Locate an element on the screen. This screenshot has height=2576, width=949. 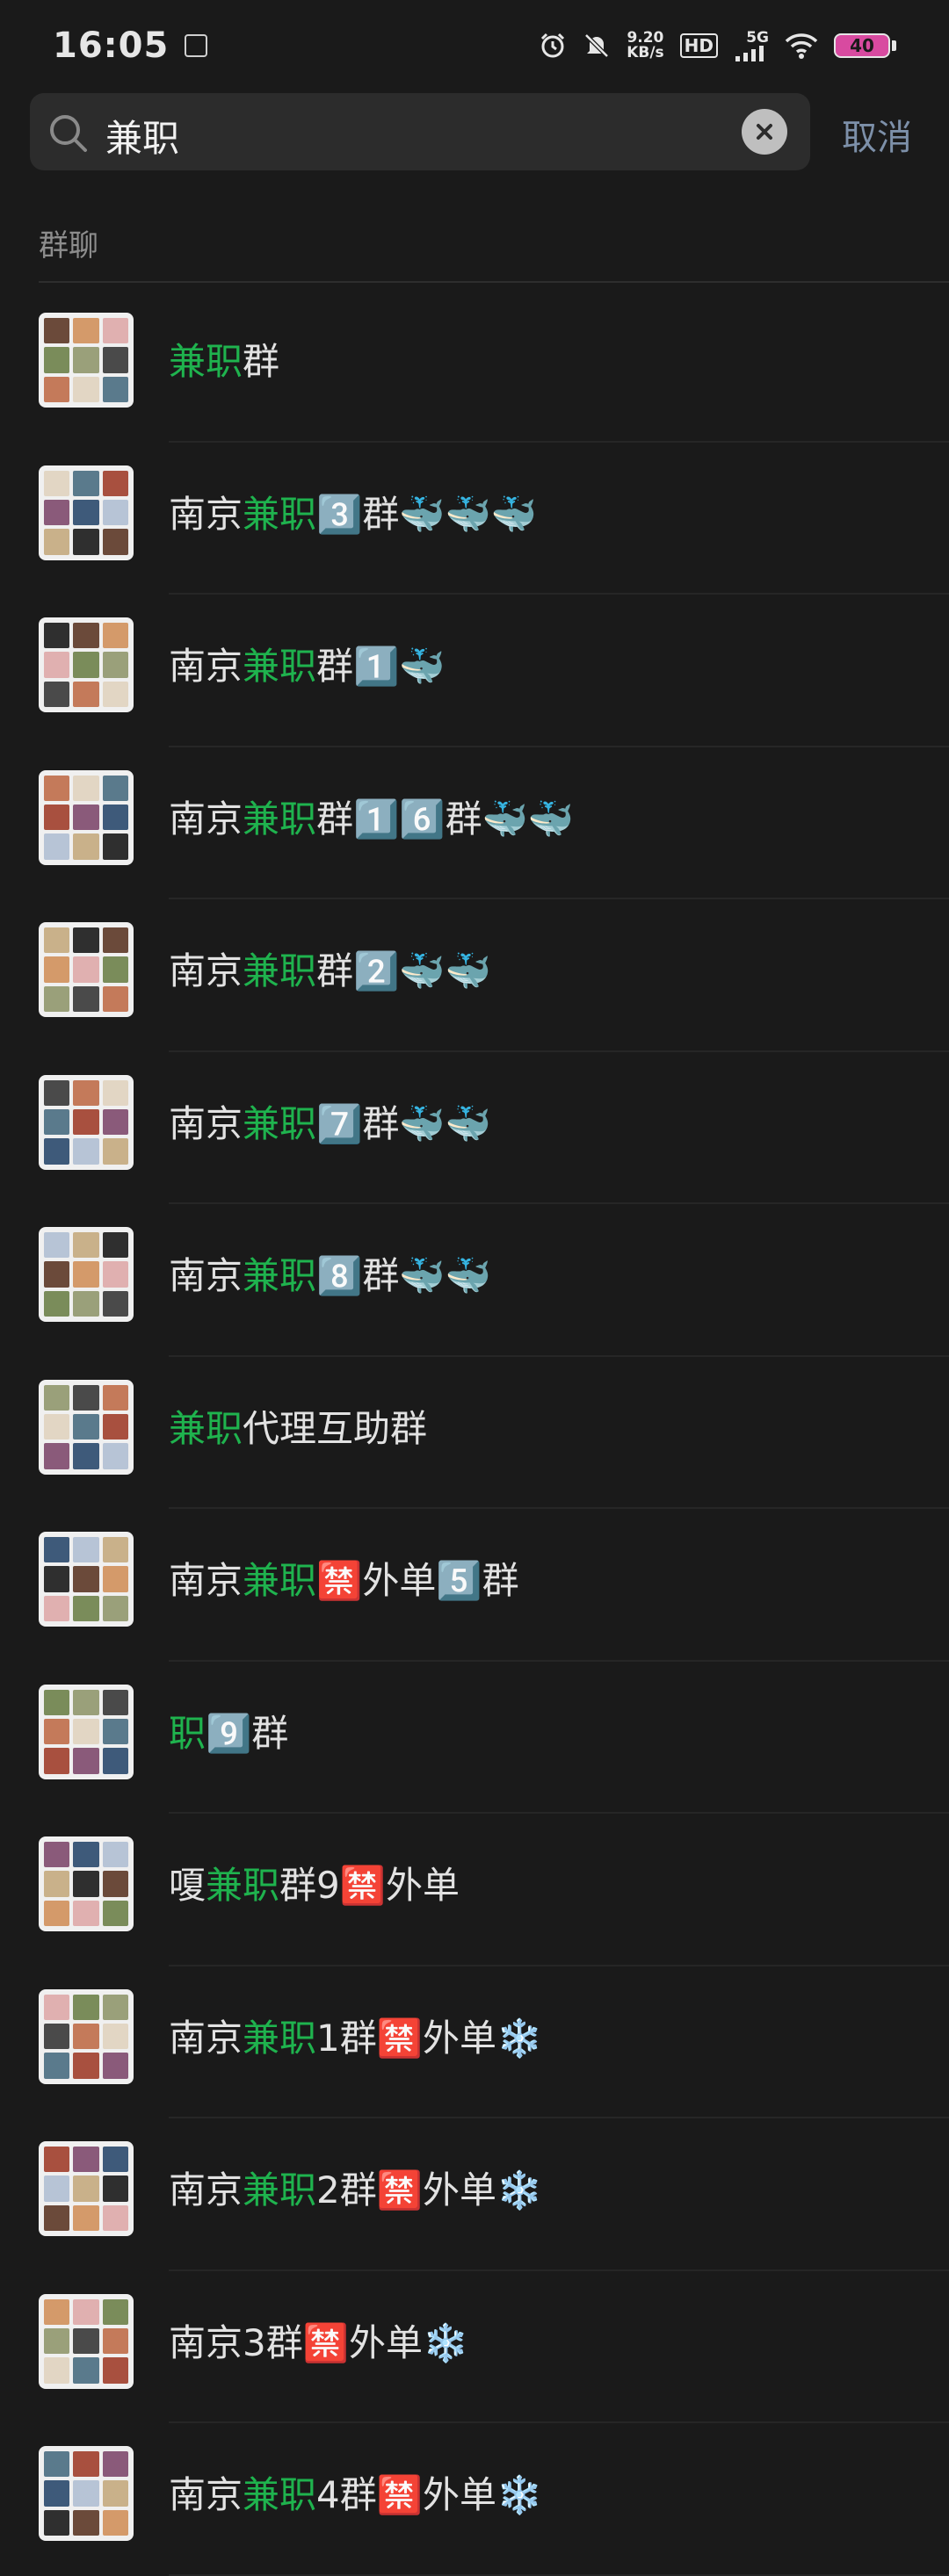
battery-indicator: 40 is located at coordinates (865, 45).